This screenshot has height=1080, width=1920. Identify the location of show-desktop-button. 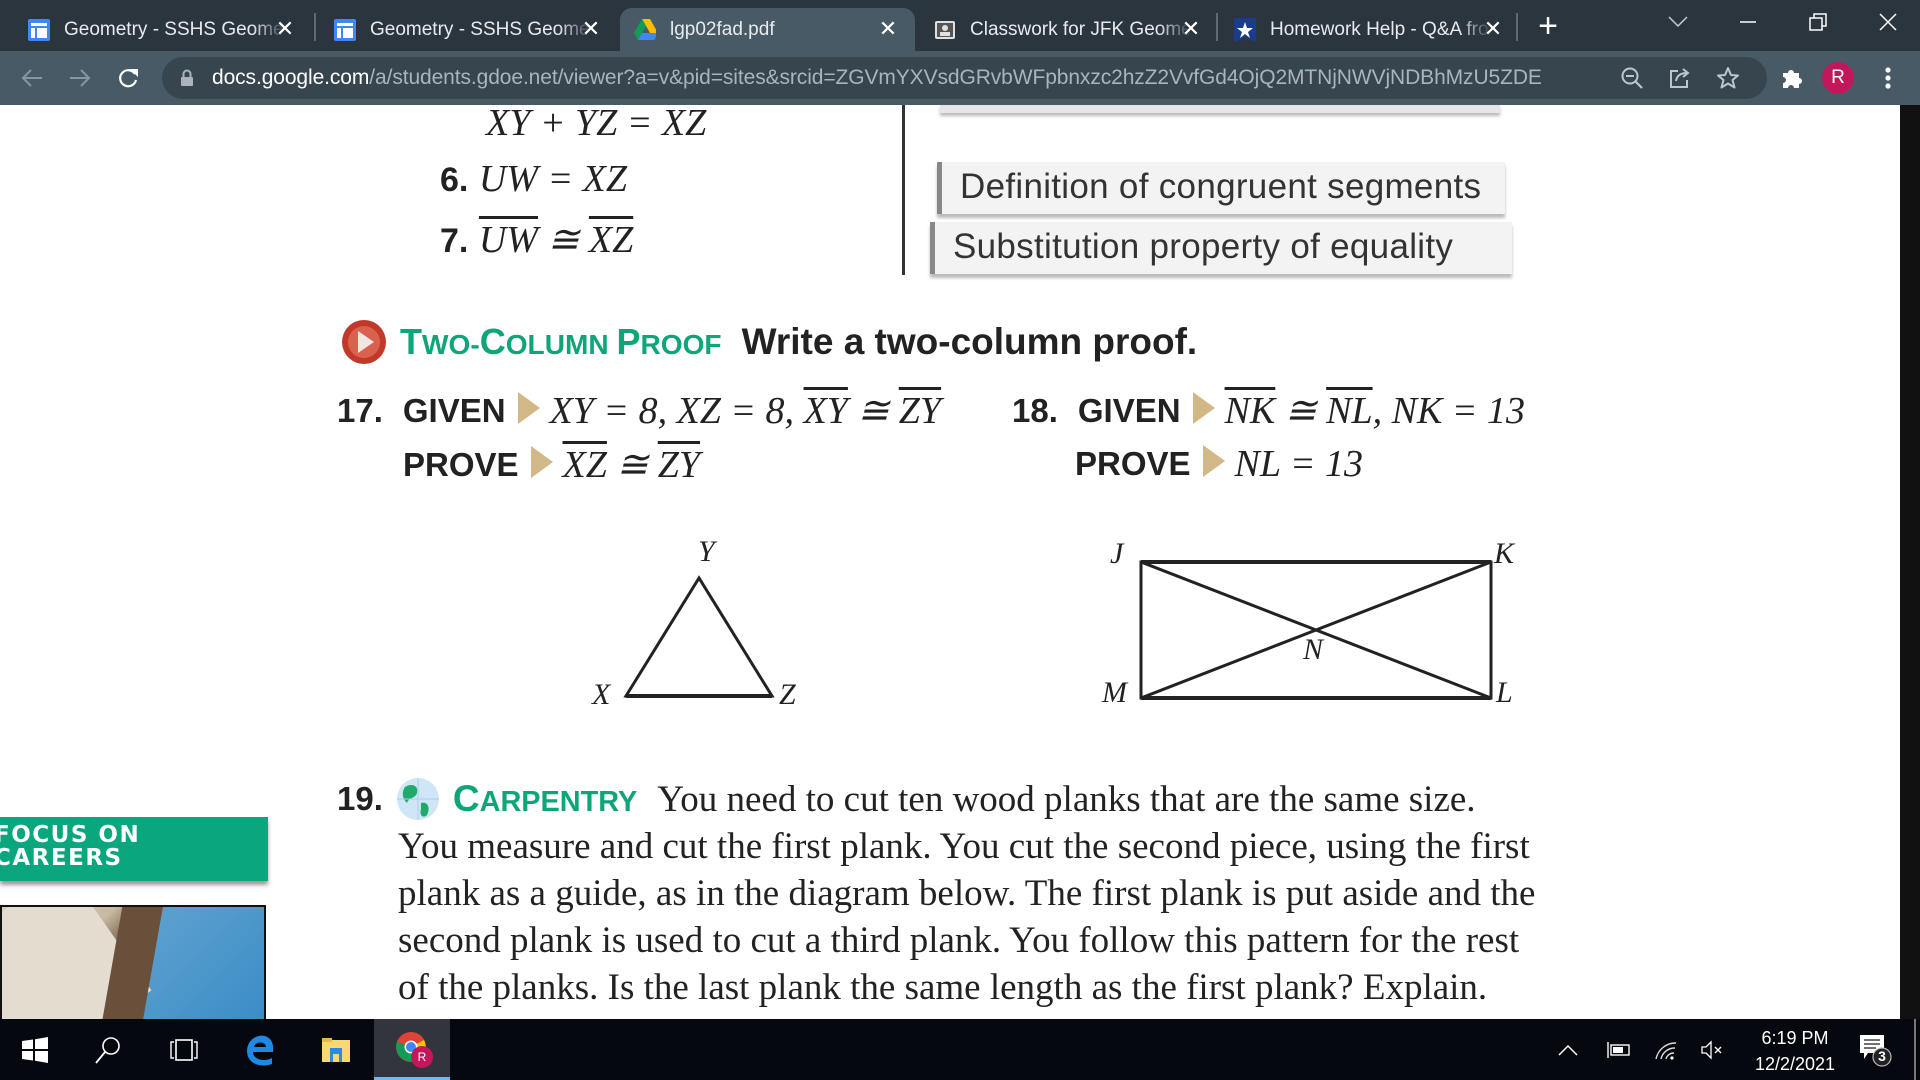
(1915, 1049).